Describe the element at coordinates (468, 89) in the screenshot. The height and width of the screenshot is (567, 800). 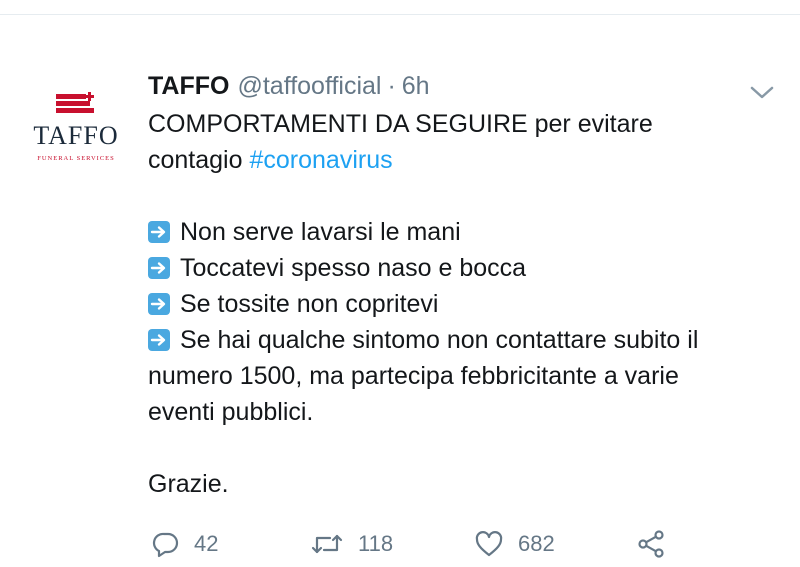
I see `tweet-header: TAFFO @taffoofficial · 6h` at that location.